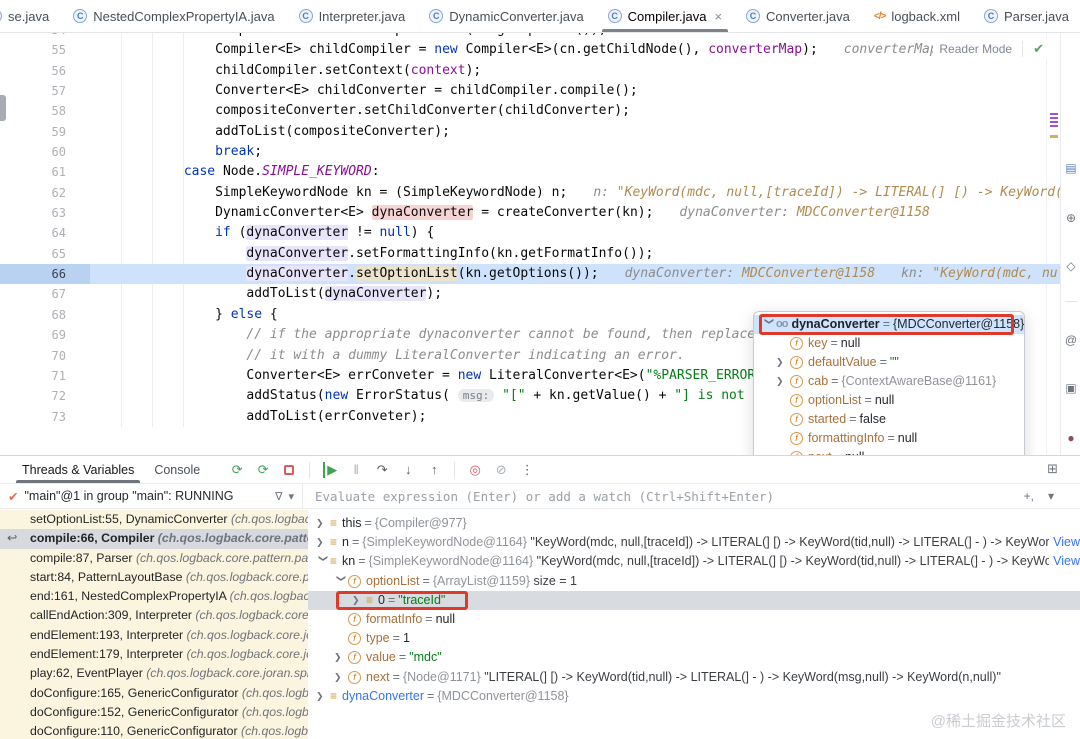 This screenshot has height=739, width=1080. I want to click on popup-row-next: f next=null, so click(889, 451).